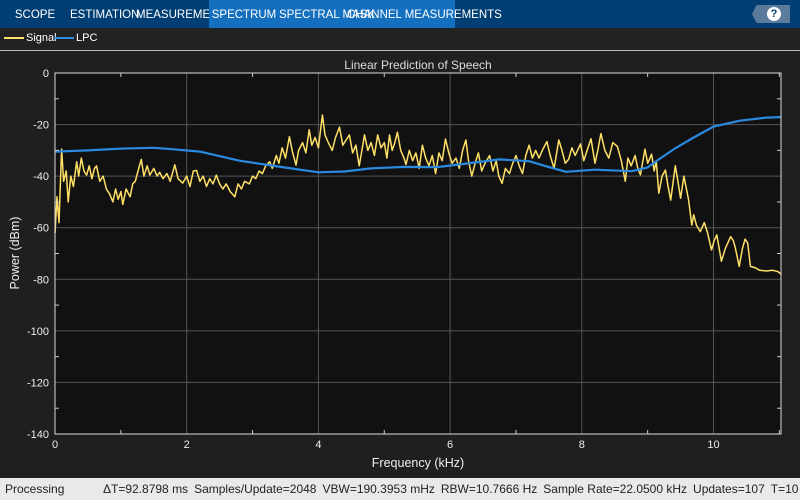 The height and width of the screenshot is (500, 800). I want to click on help-button: ?, so click(771, 14).